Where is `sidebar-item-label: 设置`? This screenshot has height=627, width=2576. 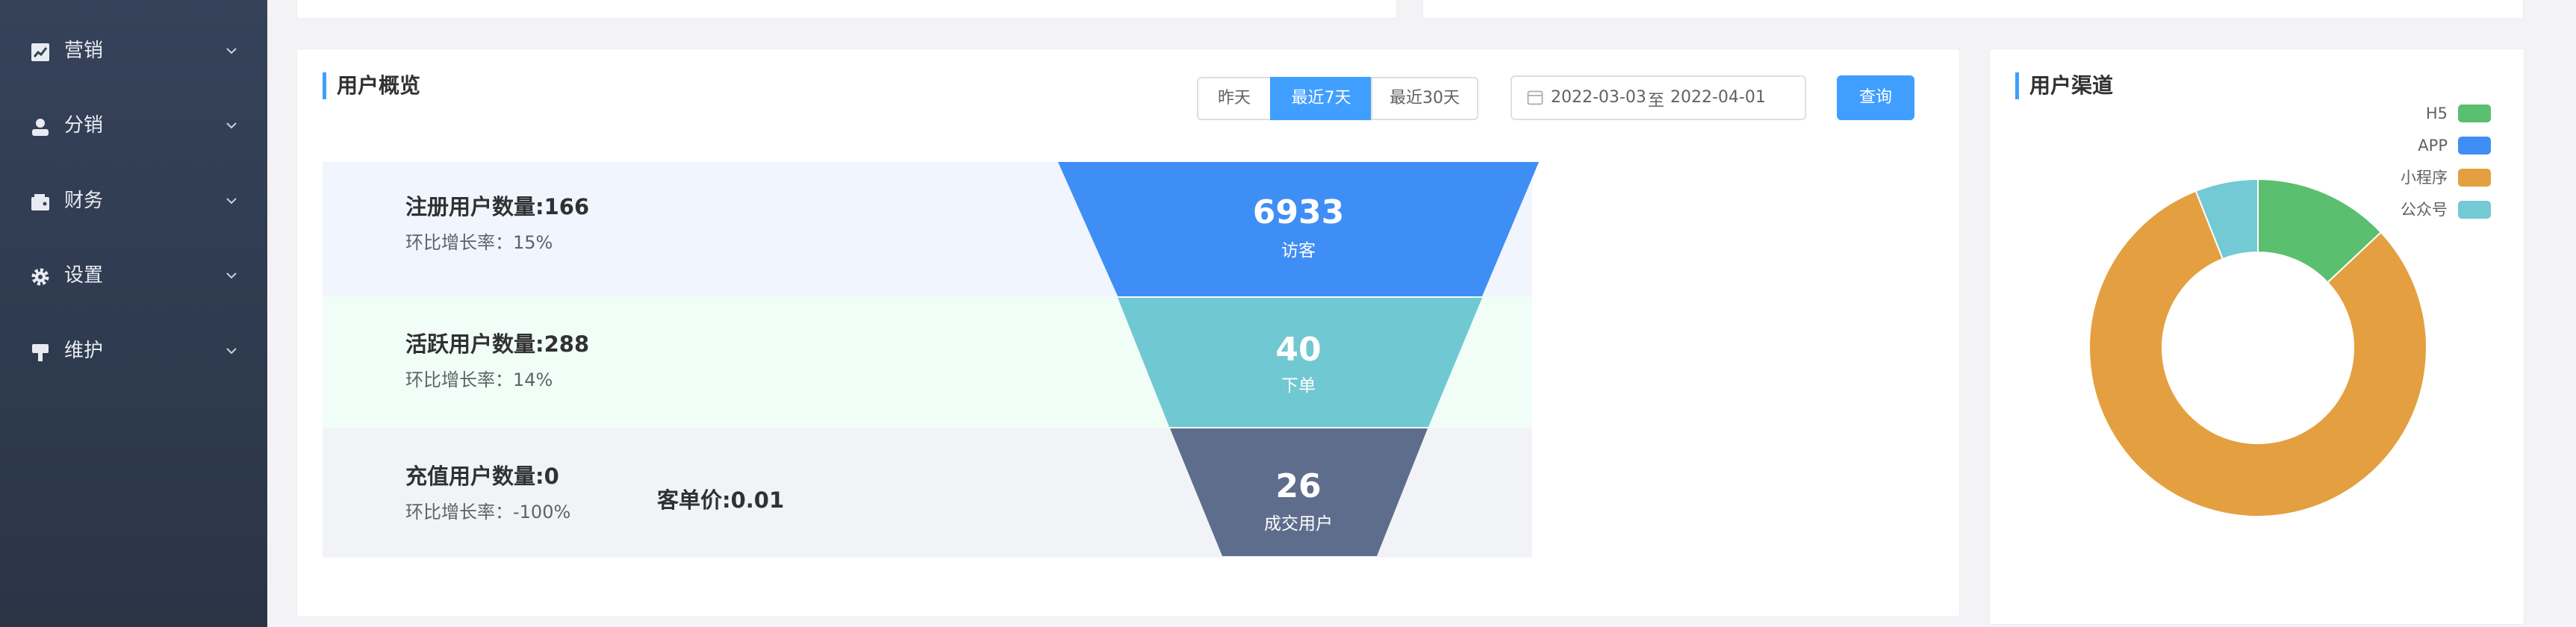 sidebar-item-label: 设置 is located at coordinates (84, 275).